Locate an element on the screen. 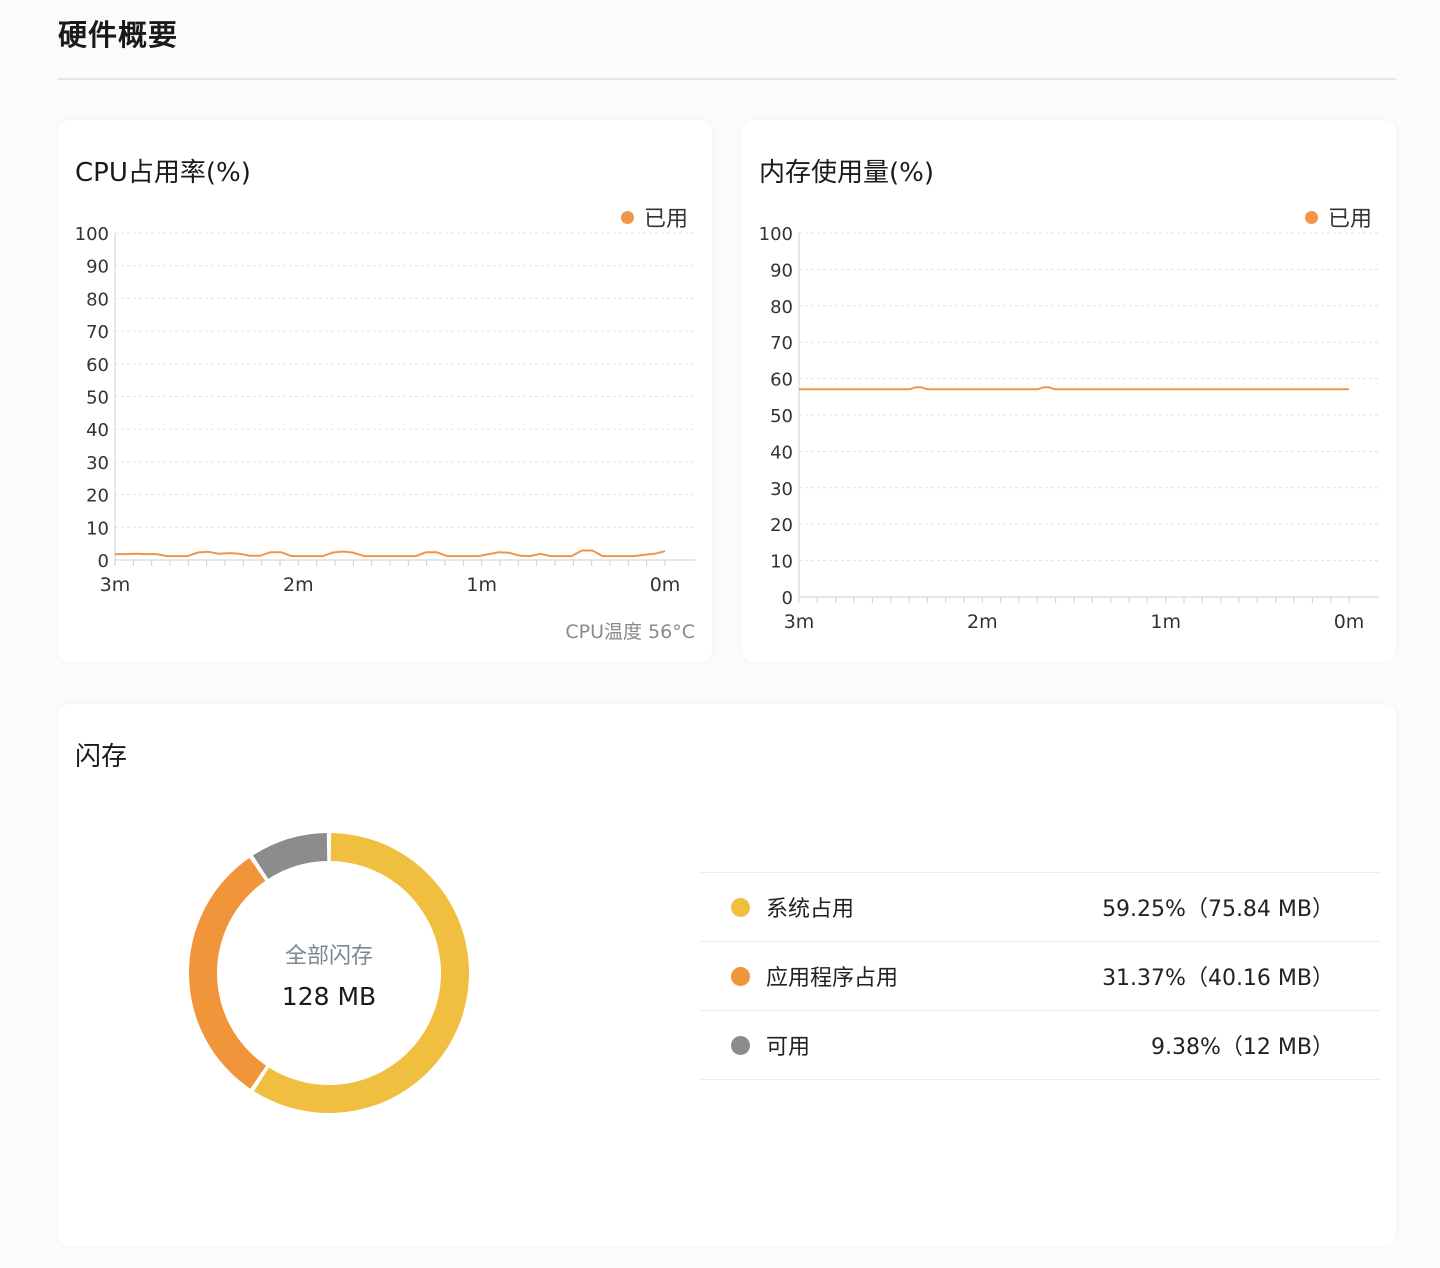 The height and width of the screenshot is (1268, 1440). donut-center-value: 128 MB is located at coordinates (329, 996).